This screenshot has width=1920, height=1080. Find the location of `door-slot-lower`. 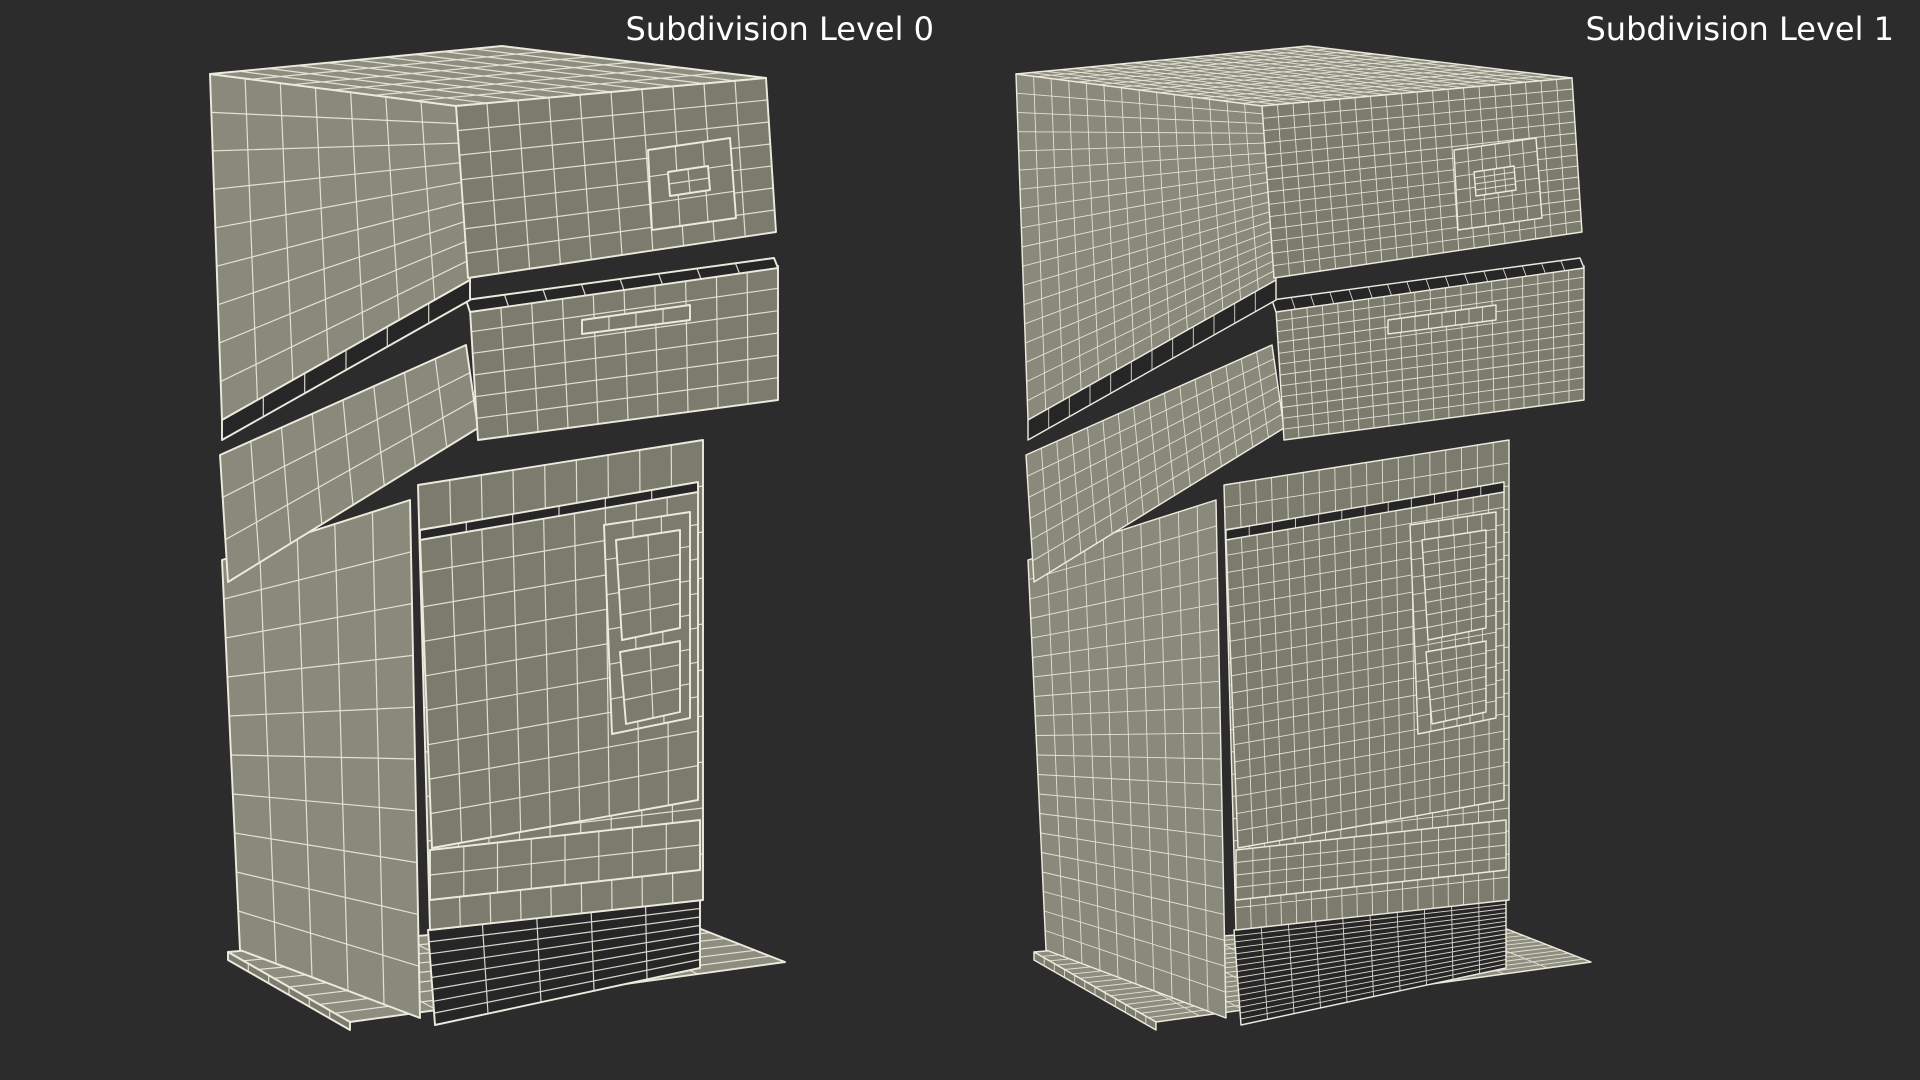

door-slot-lower is located at coordinates (1456, 682).